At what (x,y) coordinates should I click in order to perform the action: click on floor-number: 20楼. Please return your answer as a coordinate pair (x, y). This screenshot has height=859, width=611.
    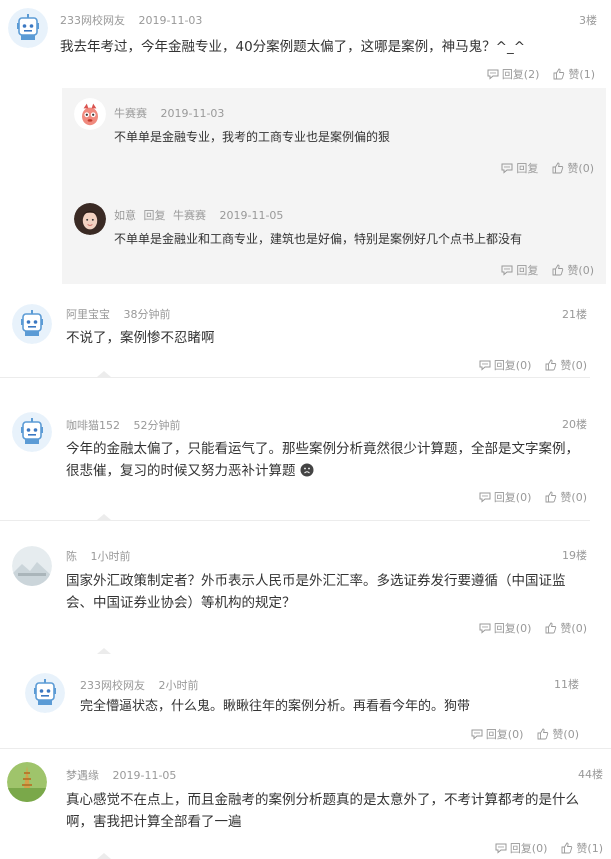
    Looking at the image, I should click on (574, 424).